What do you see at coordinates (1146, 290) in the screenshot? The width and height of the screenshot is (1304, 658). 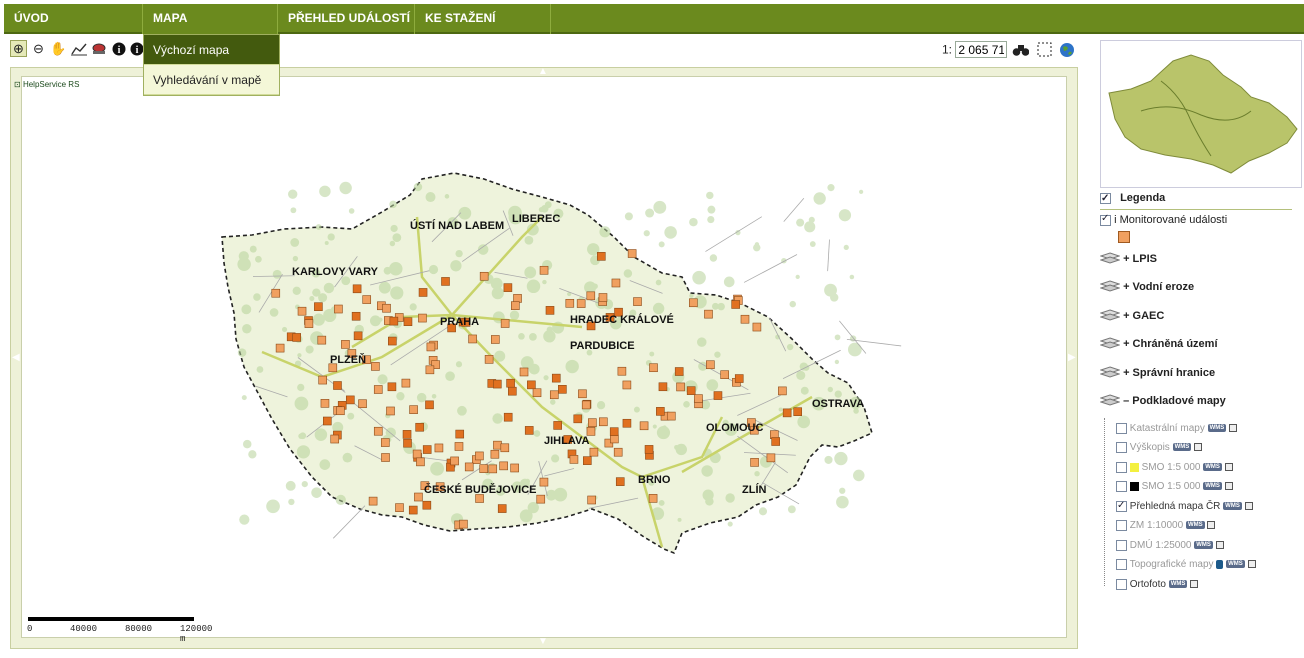 I see `group-vodni-eroze: + Vodní eroze` at bounding box center [1146, 290].